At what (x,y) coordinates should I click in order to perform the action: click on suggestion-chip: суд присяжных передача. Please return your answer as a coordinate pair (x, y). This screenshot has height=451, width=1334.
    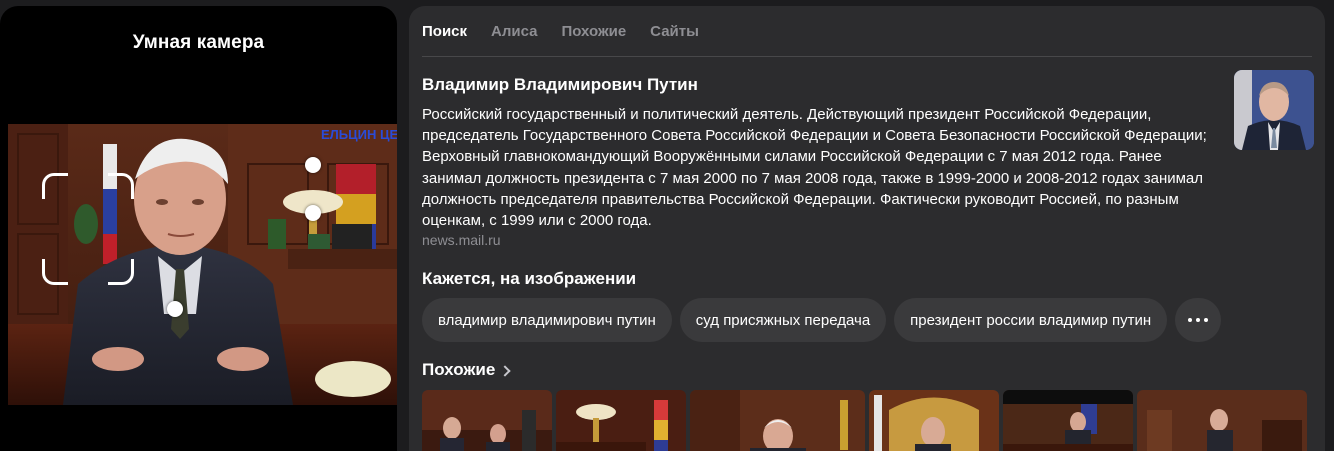
    Looking at the image, I should click on (783, 320).